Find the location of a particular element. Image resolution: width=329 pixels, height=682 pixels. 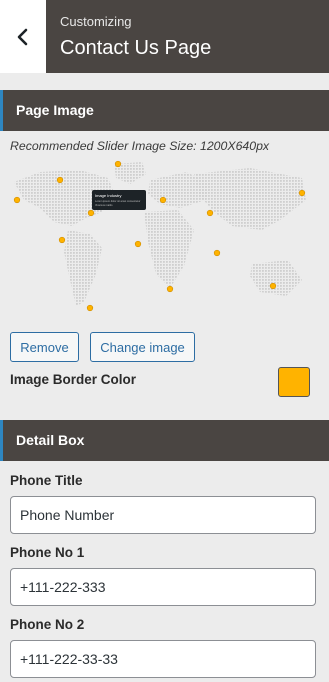

map-tooltip-title: Image Industry is located at coordinates (108, 195).